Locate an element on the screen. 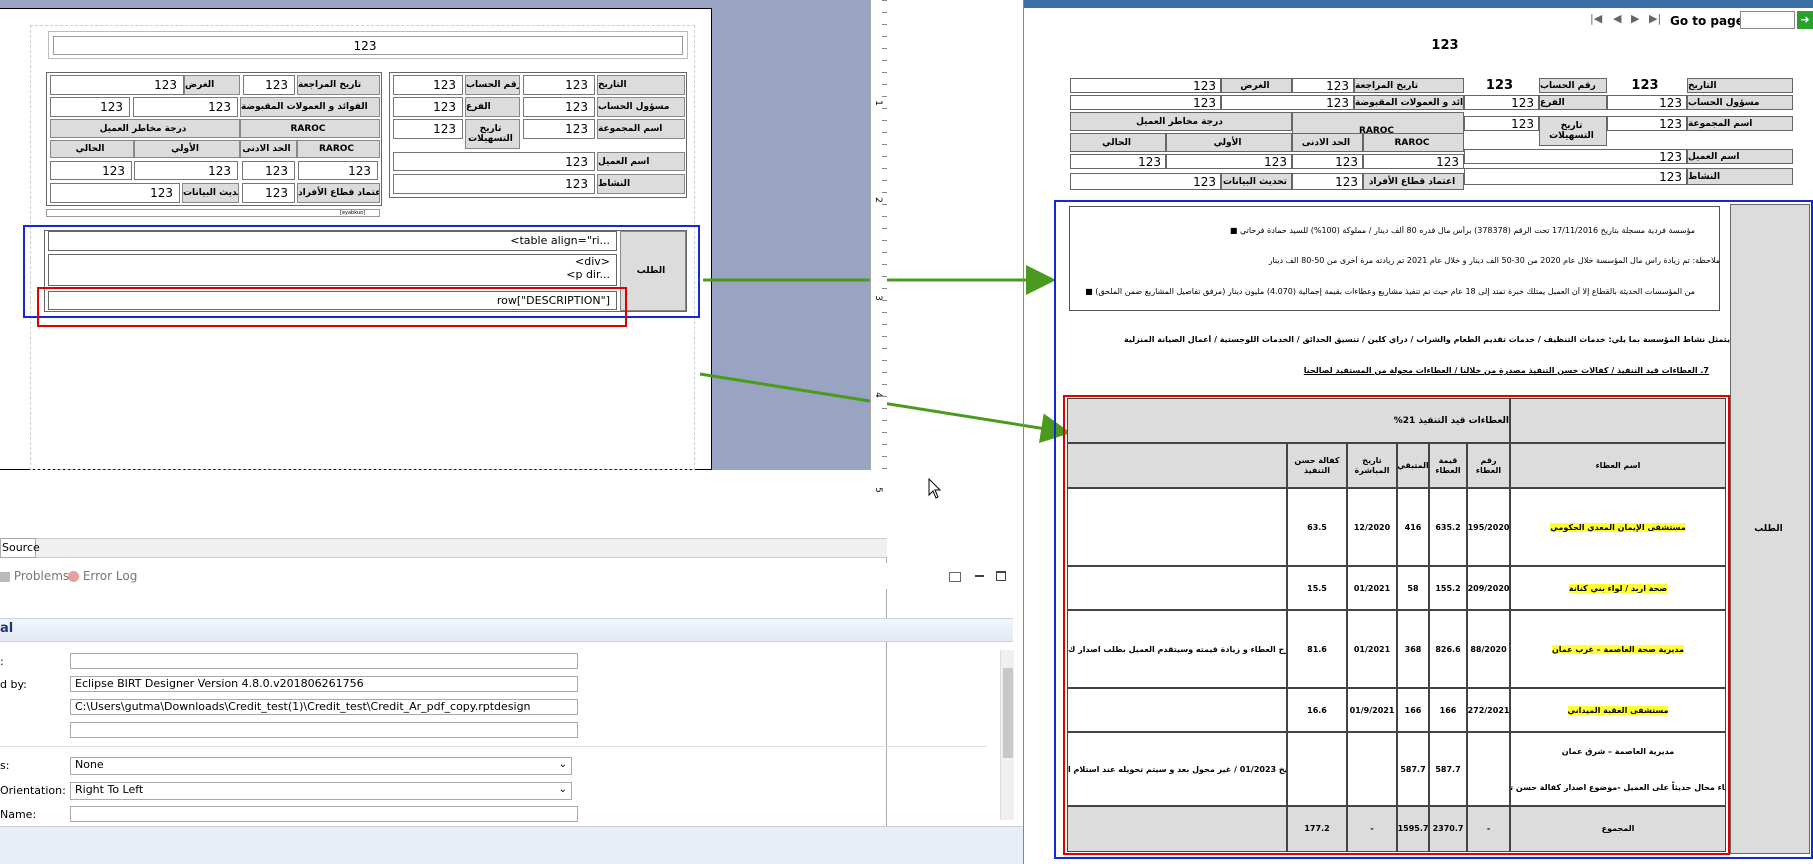 The image size is (1813, 864). problems-tab: Problems is located at coordinates (34, 576).